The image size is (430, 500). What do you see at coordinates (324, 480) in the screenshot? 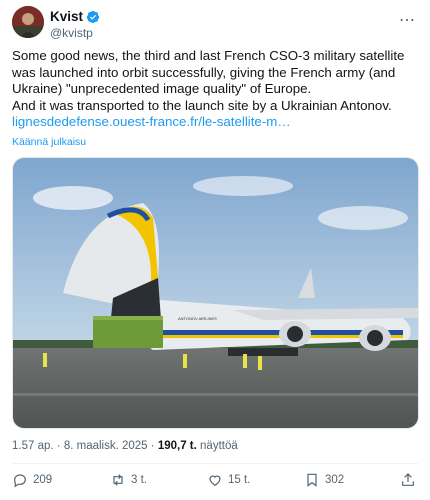
I see `bookmark-button: 302` at bounding box center [324, 480].